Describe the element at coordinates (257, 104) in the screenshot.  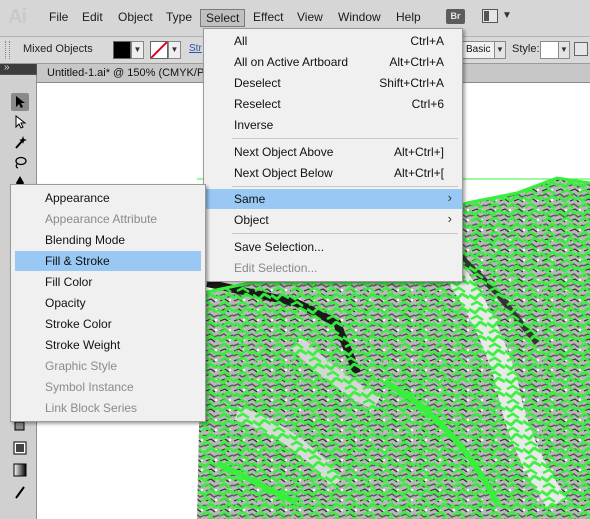
I see `menu-item-label: Reselect` at that location.